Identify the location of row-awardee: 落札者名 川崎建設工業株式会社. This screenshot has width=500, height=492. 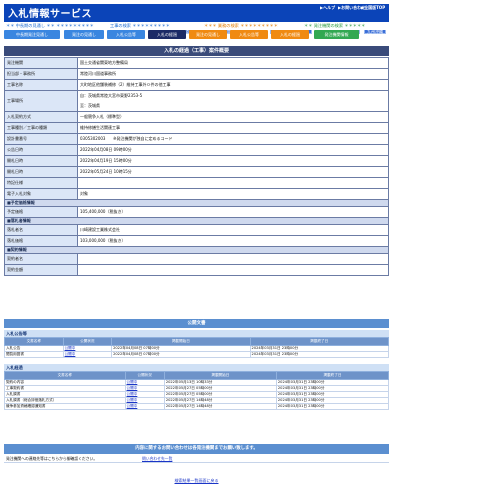
(196, 230).